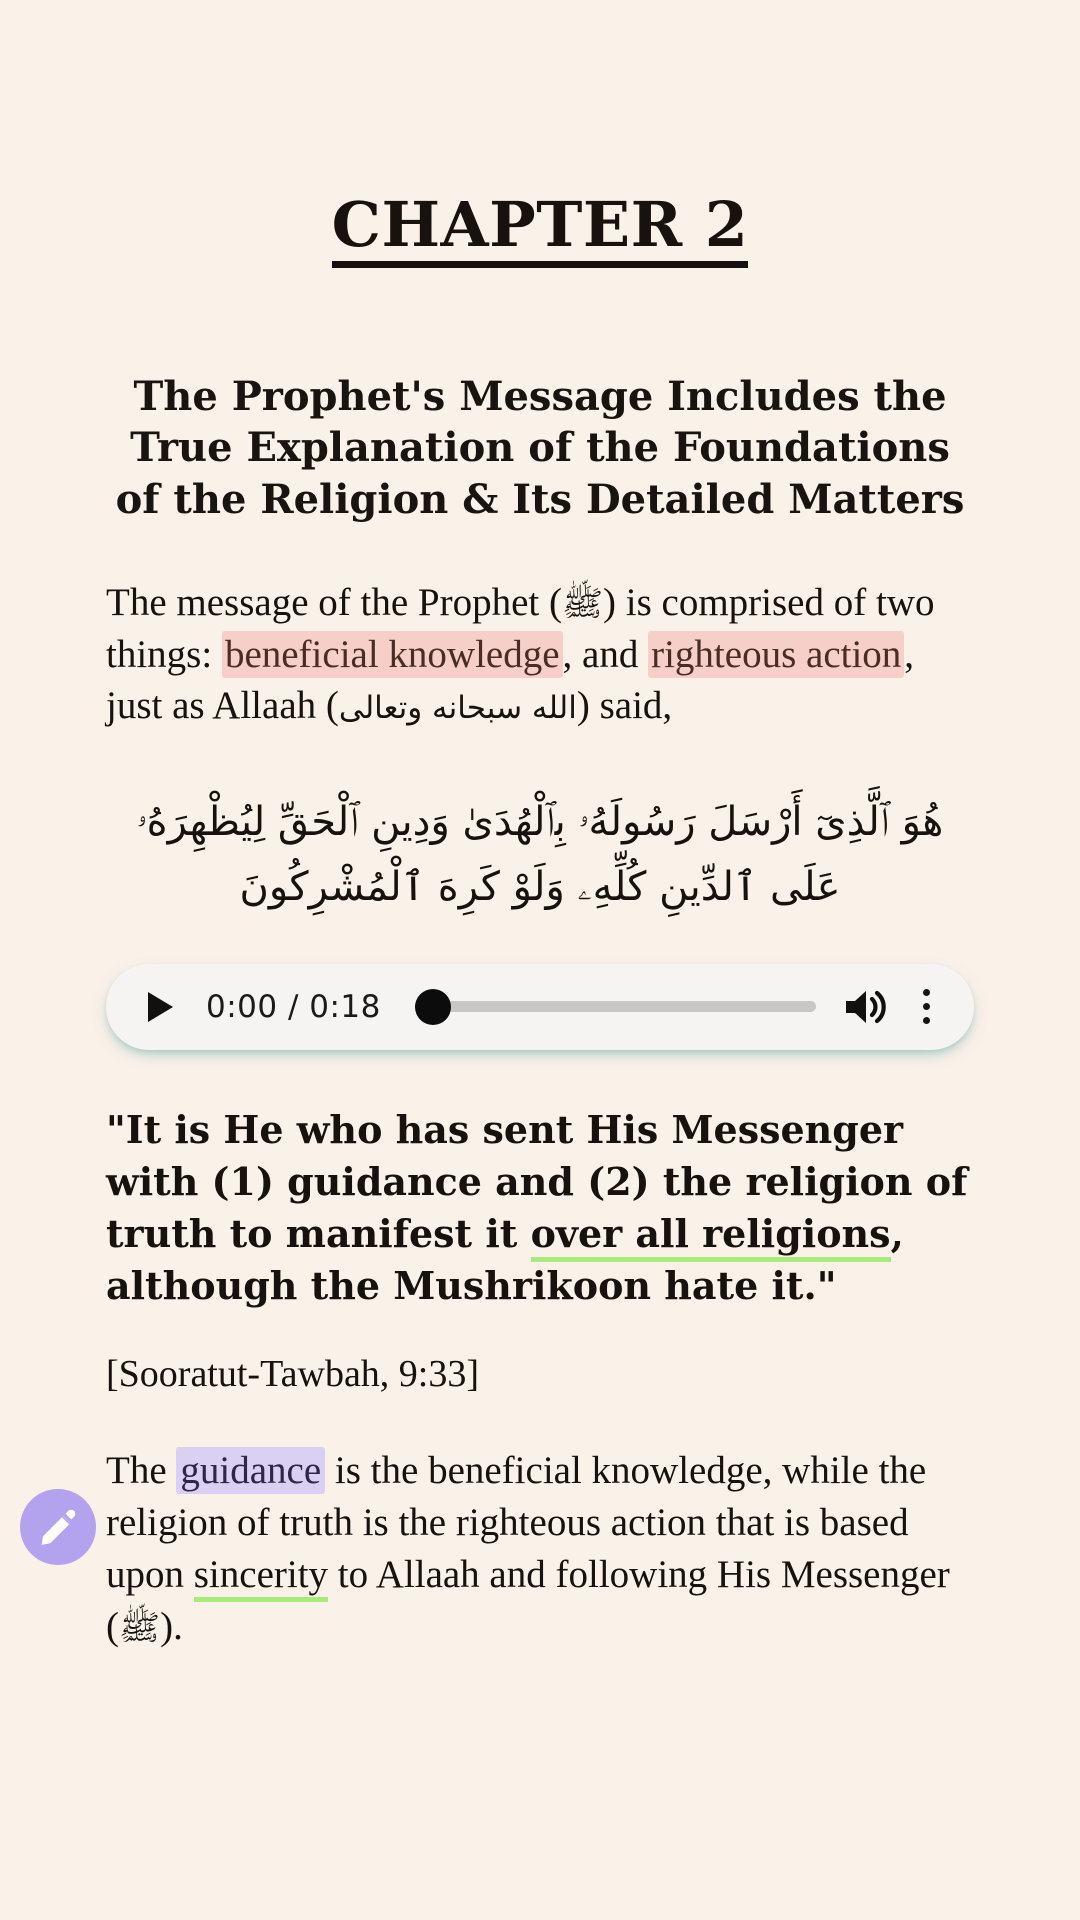 This screenshot has width=1080, height=1920. Describe the element at coordinates (251, 1471) in the screenshot. I see `highlight-guidance: guidance` at that location.